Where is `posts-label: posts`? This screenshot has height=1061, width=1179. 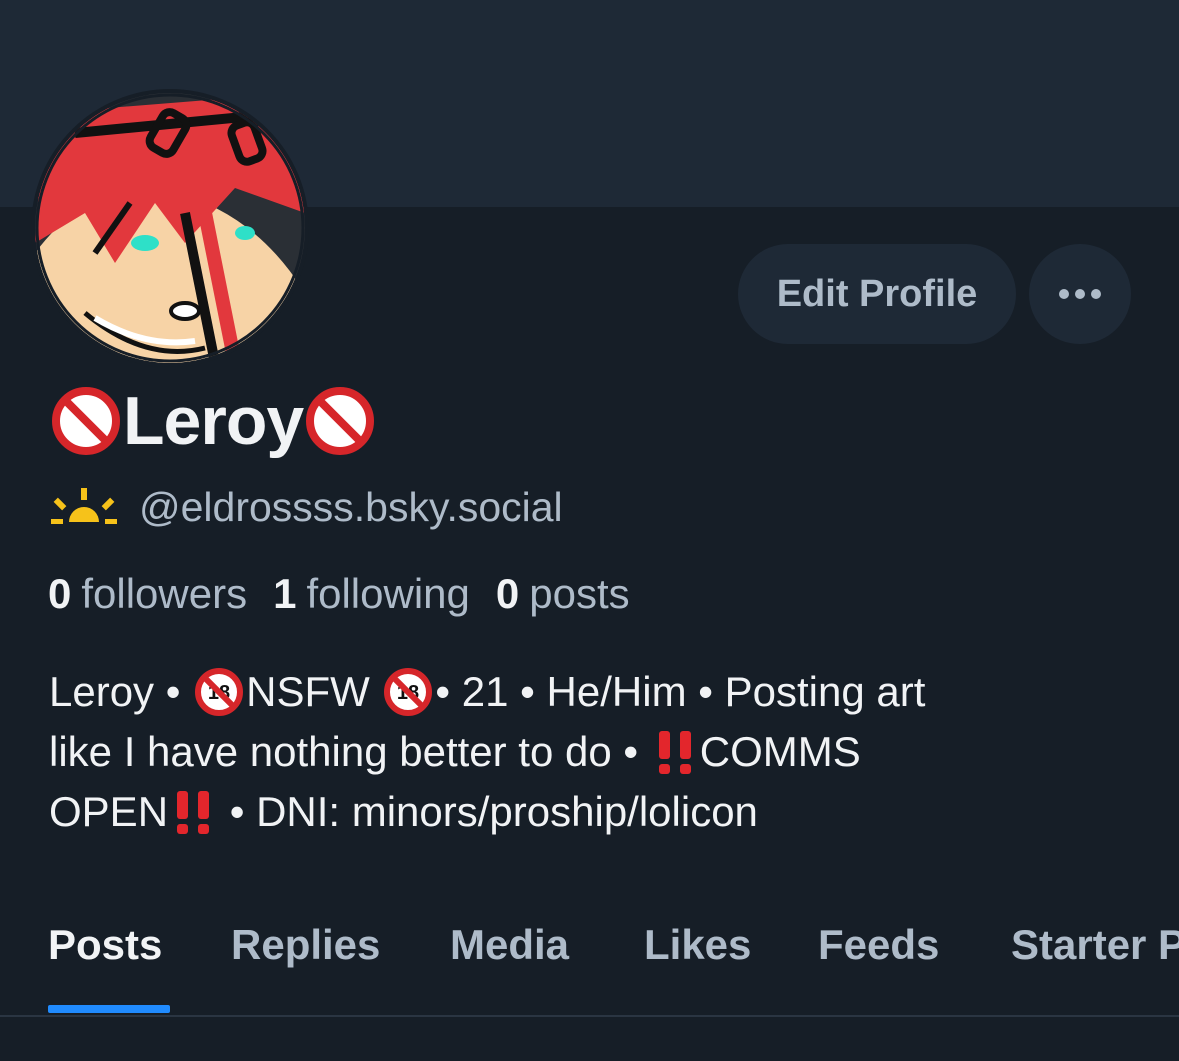
posts-label: posts is located at coordinates (579, 593).